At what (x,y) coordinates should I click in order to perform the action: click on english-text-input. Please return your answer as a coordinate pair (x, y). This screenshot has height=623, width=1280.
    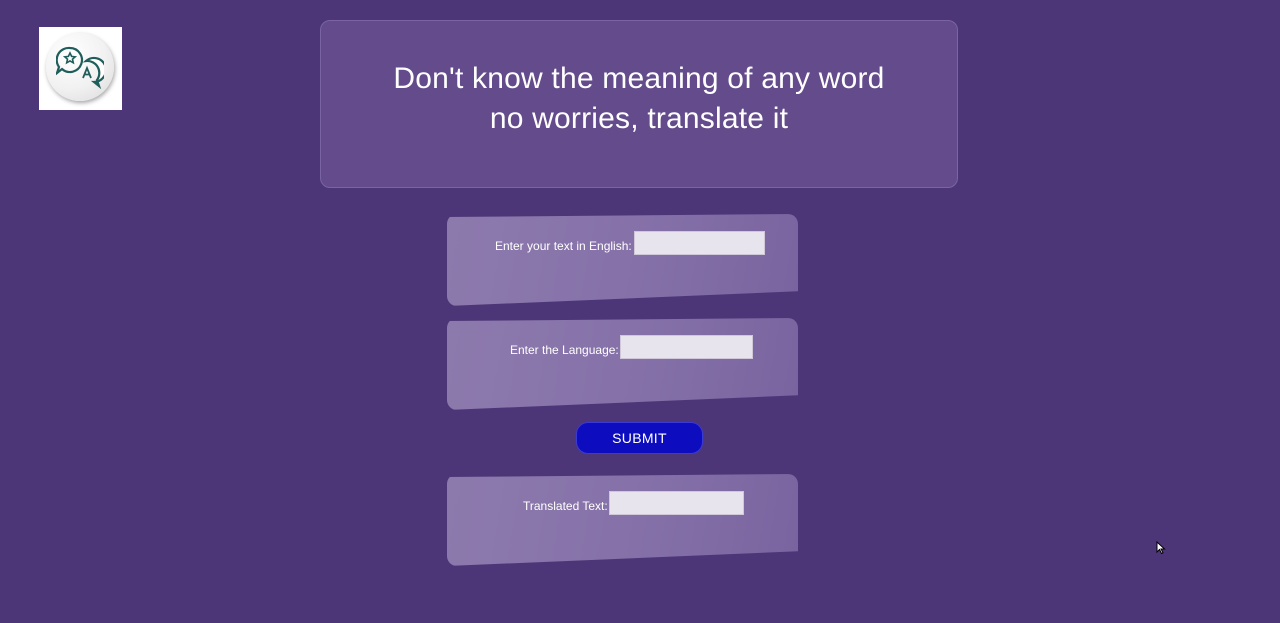
    Looking at the image, I should click on (699, 243).